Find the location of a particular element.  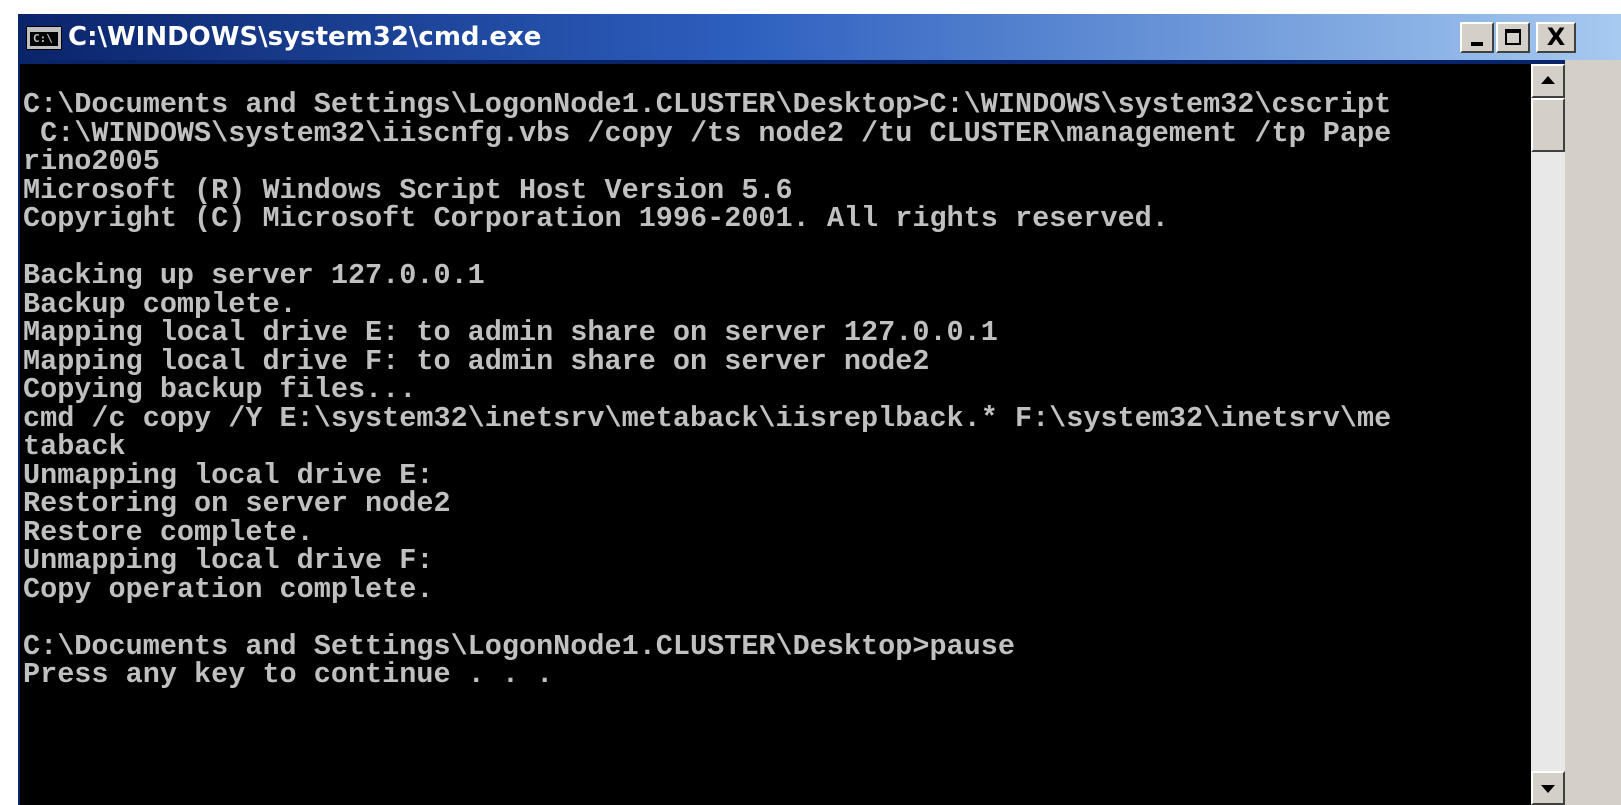

window-frame-right is located at coordinates (1593, 432).